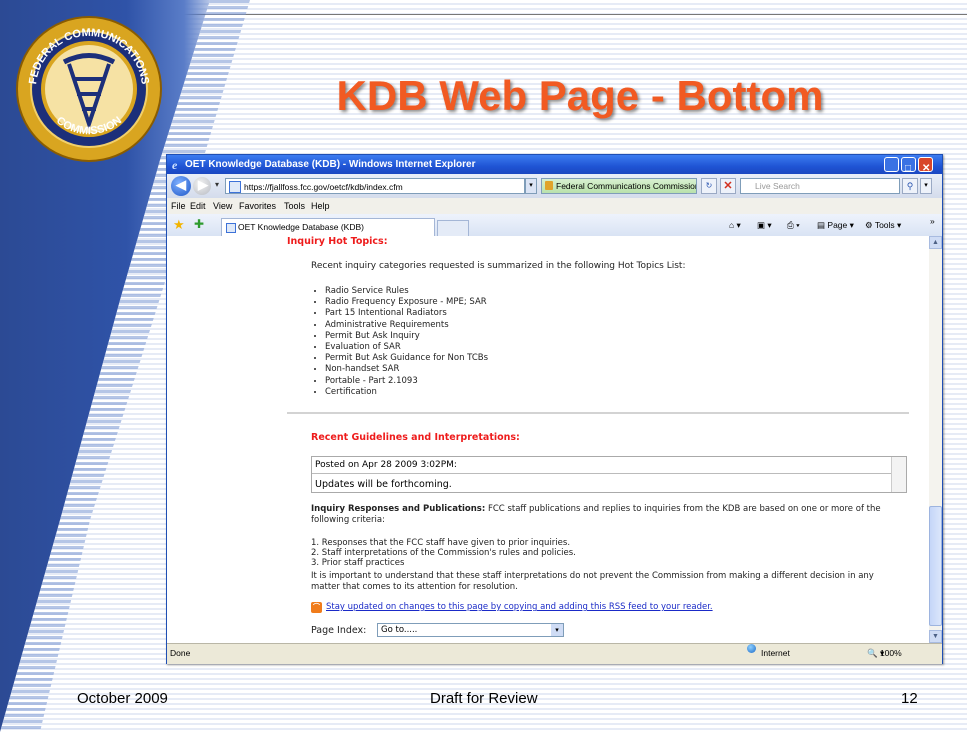 The height and width of the screenshot is (732, 967). I want to click on zoom-value: 100%, so click(890, 653).